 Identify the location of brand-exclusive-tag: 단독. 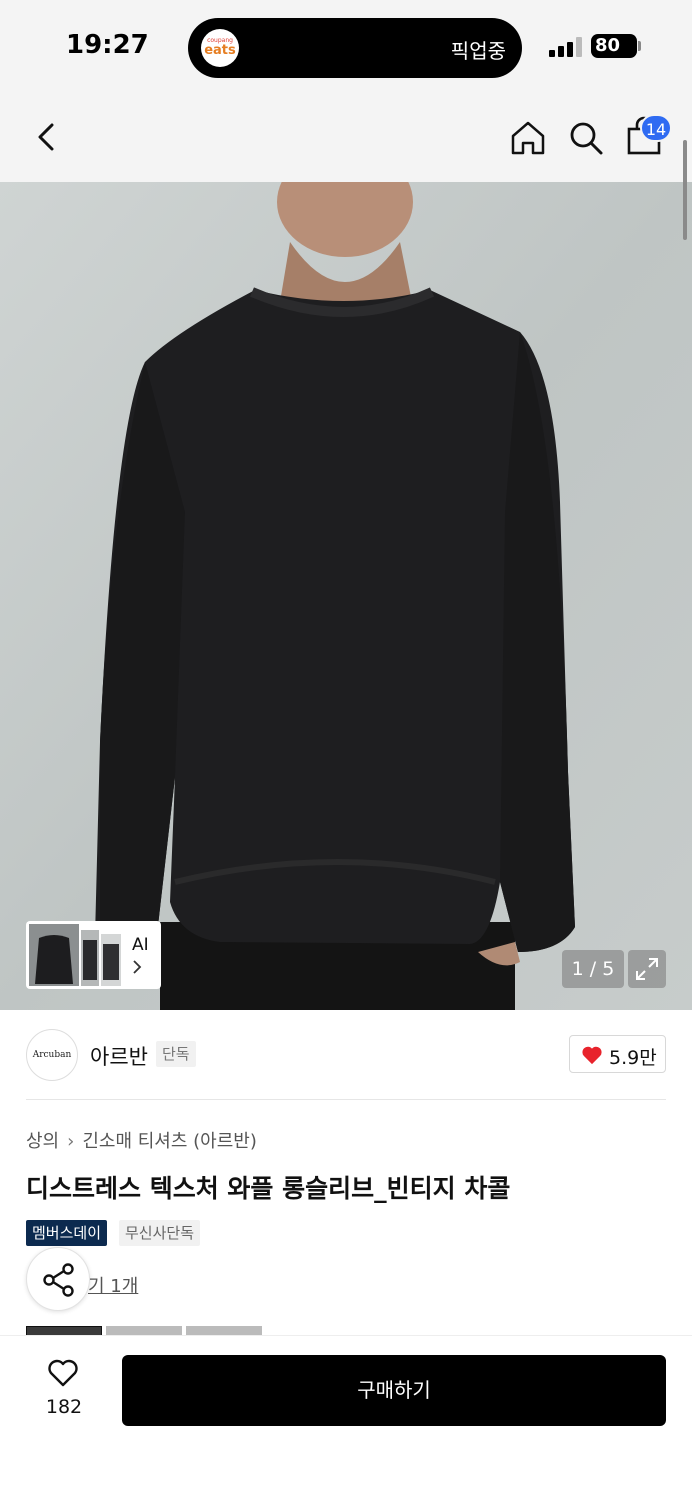
(176, 1054).